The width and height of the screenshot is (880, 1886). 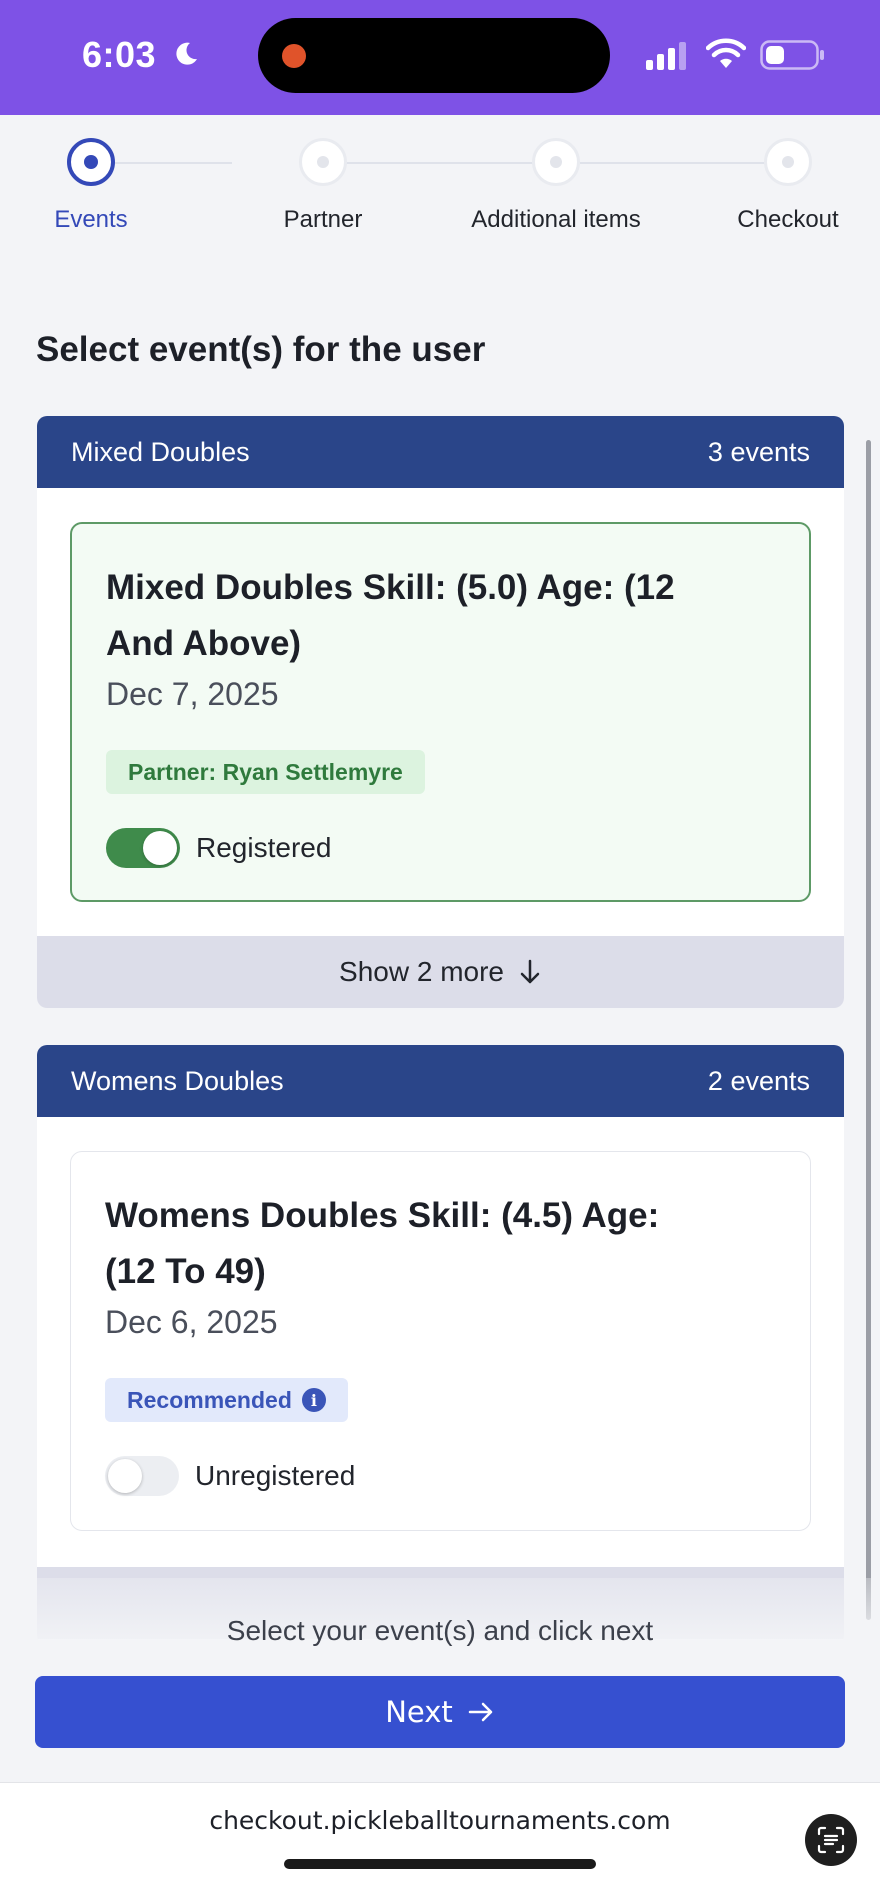 I want to click on step-label: Partner, so click(x=323, y=219).